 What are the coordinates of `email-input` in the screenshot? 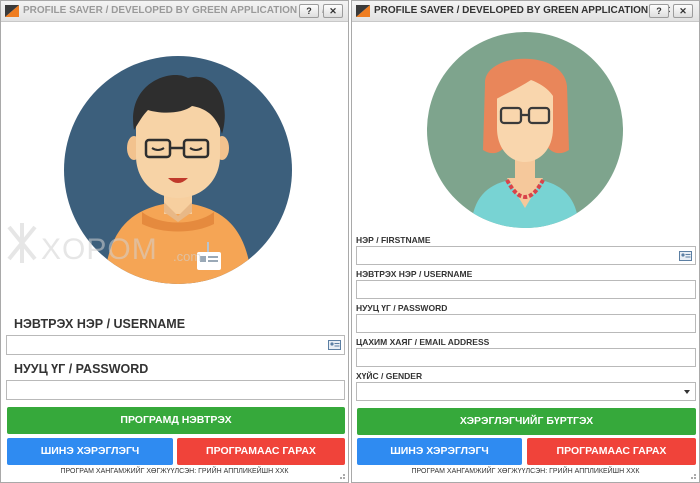 It's located at (526, 357).